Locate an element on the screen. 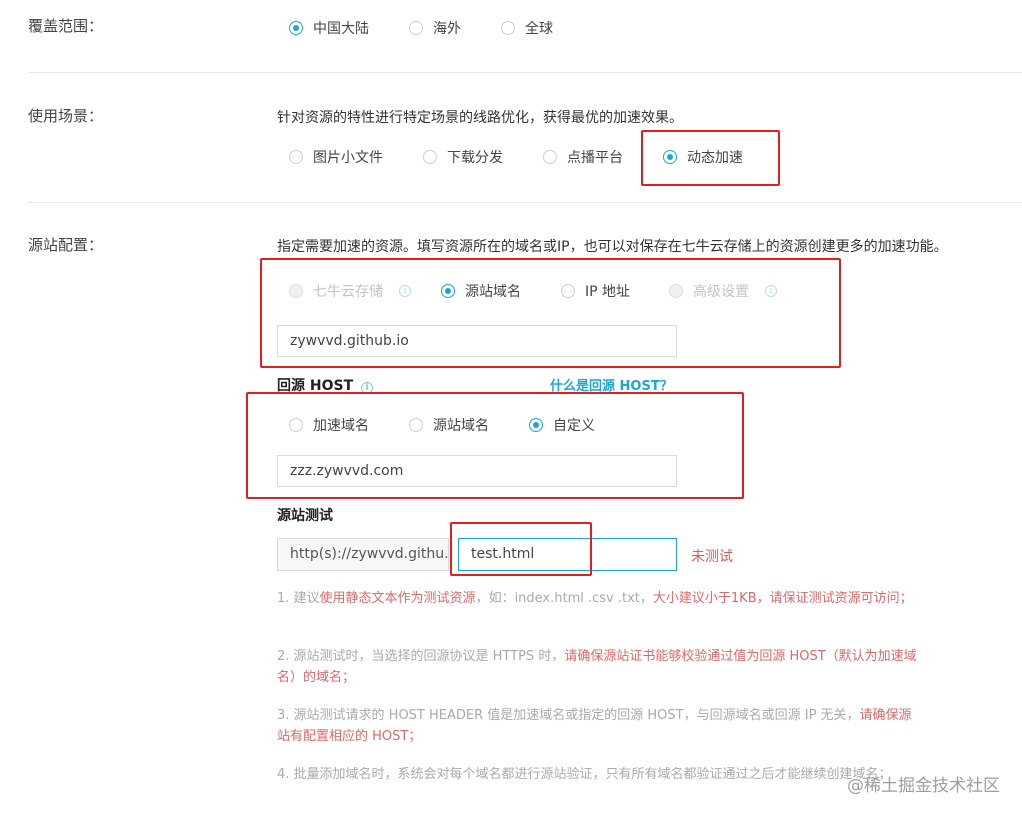 The width and height of the screenshot is (1022, 818). coverage-option-overseas: 海外 is located at coordinates (435, 28).